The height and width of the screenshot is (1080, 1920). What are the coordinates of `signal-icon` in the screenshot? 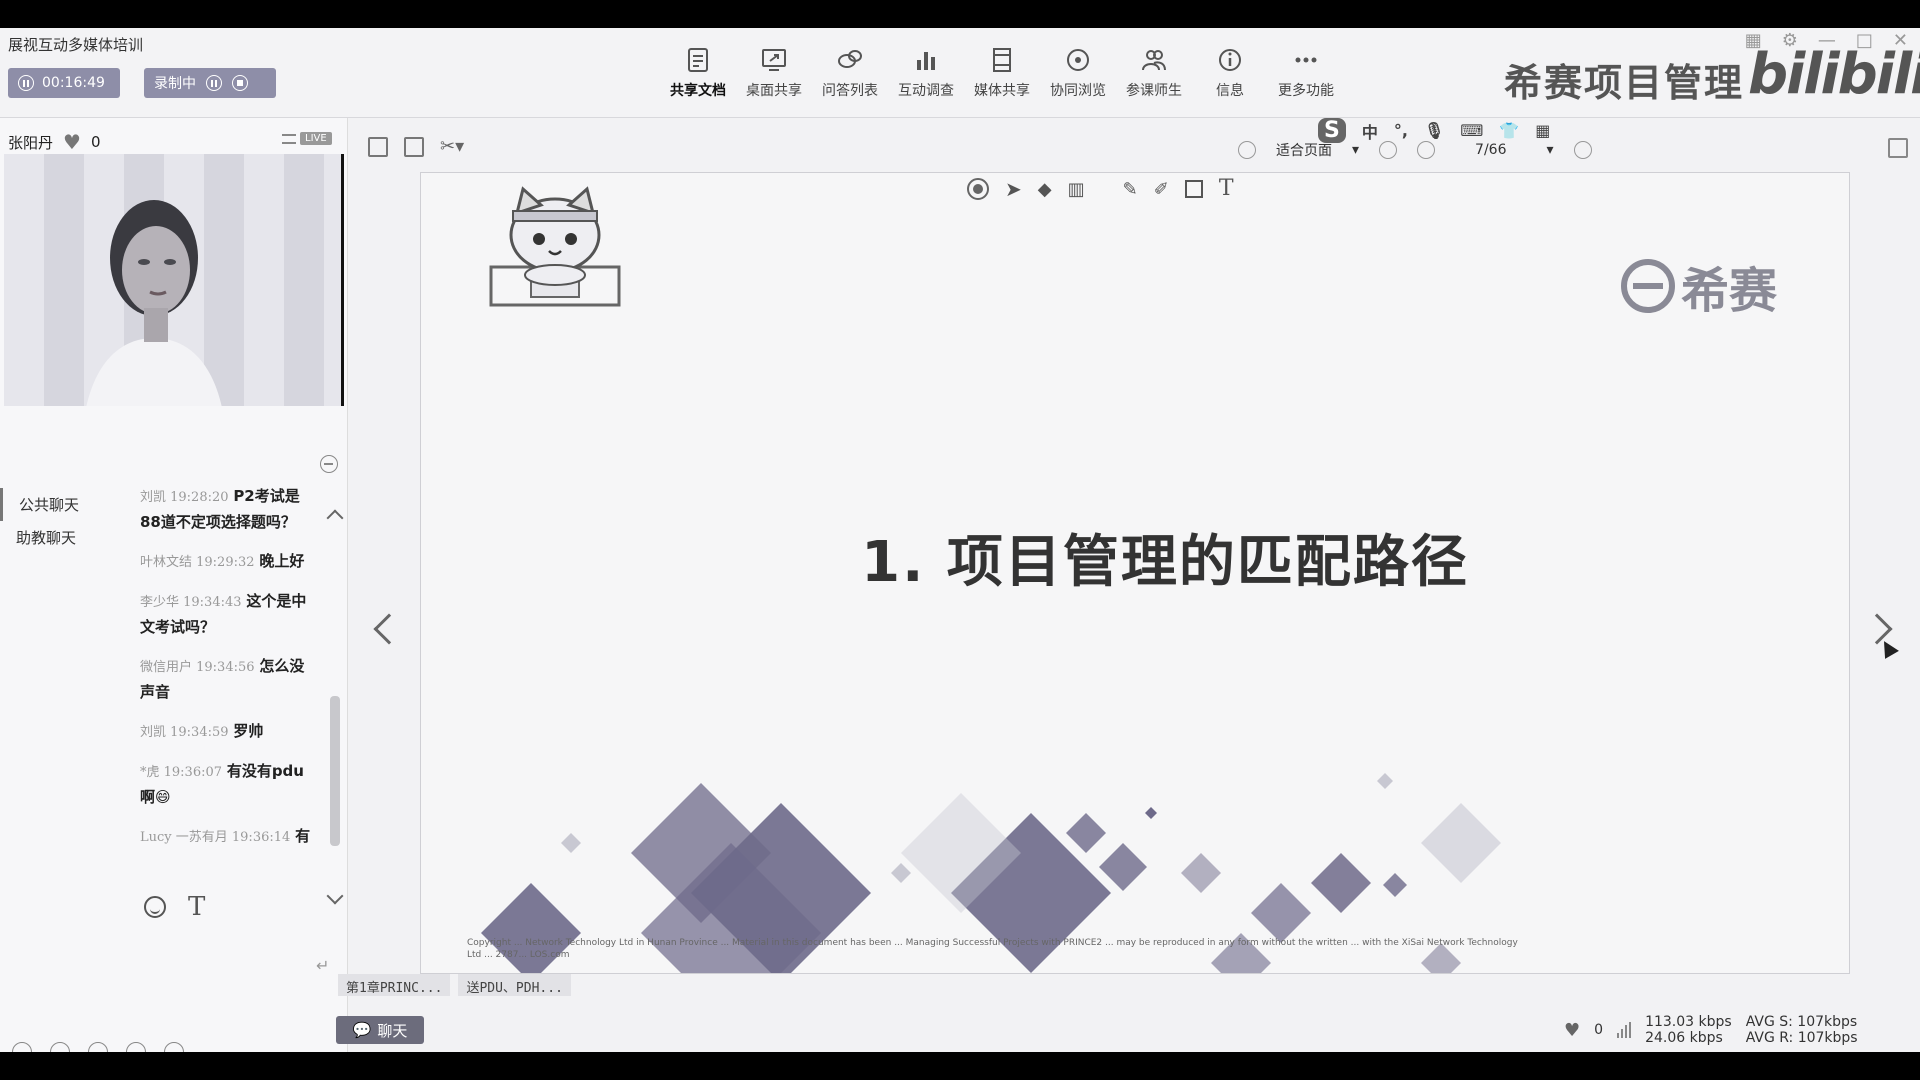 It's located at (1624, 1030).